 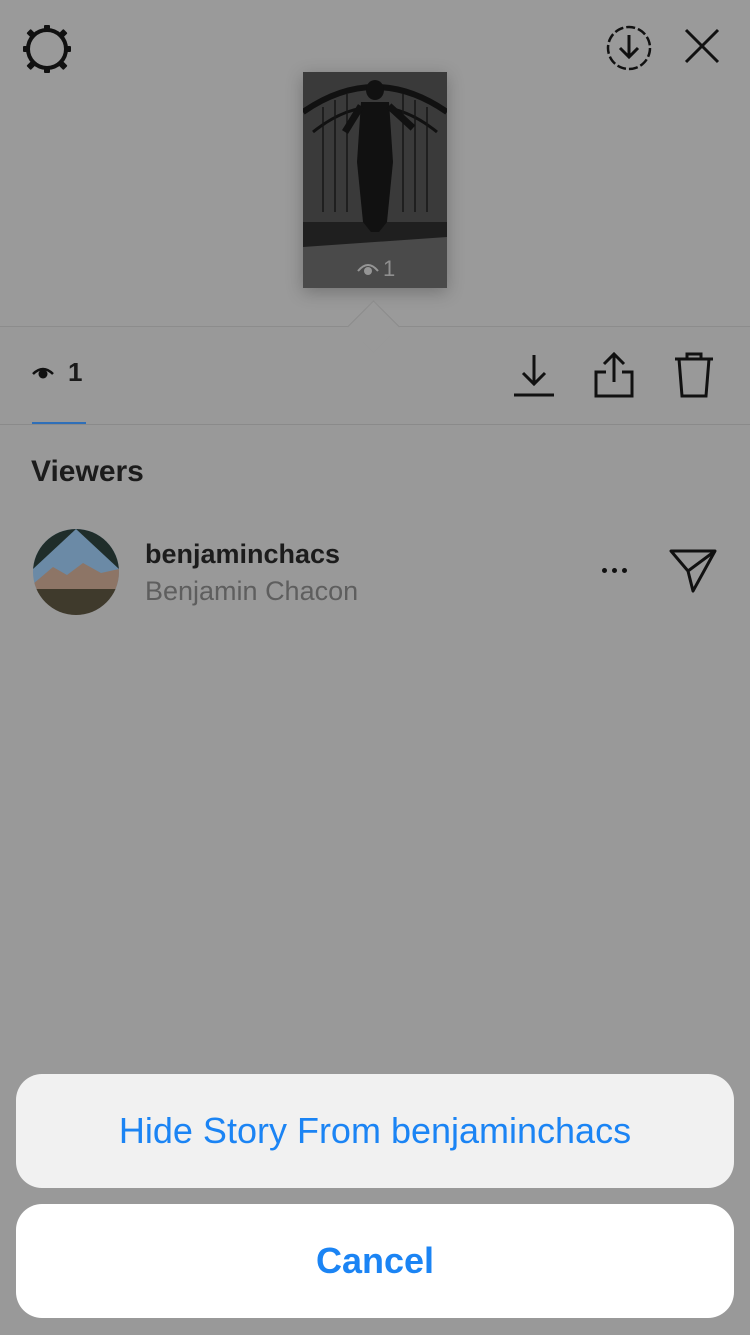 I want to click on paper-plane-icon, so click(x=693, y=571).